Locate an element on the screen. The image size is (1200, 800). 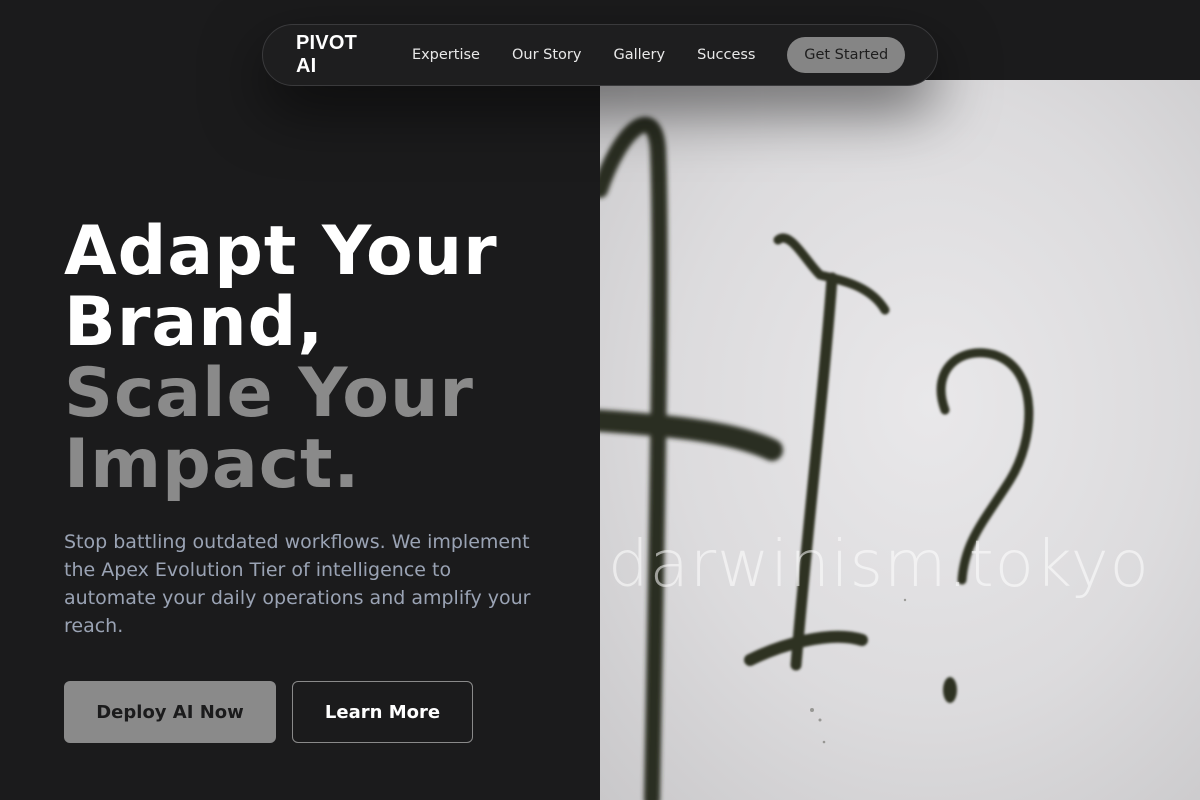
headline-line-2: Brand, is located at coordinates (194, 322).